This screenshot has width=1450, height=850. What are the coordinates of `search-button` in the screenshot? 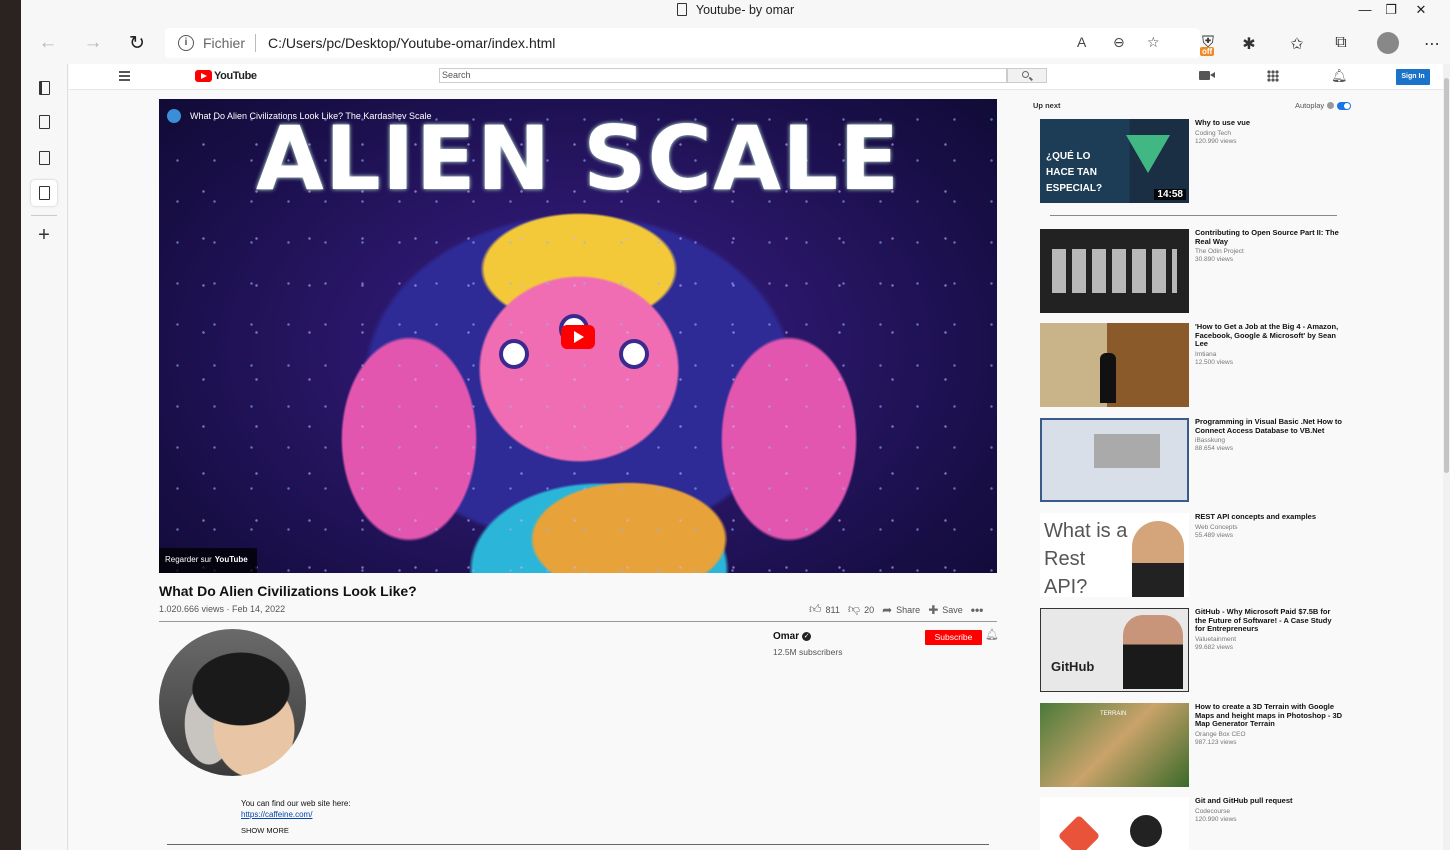 It's located at (1027, 75).